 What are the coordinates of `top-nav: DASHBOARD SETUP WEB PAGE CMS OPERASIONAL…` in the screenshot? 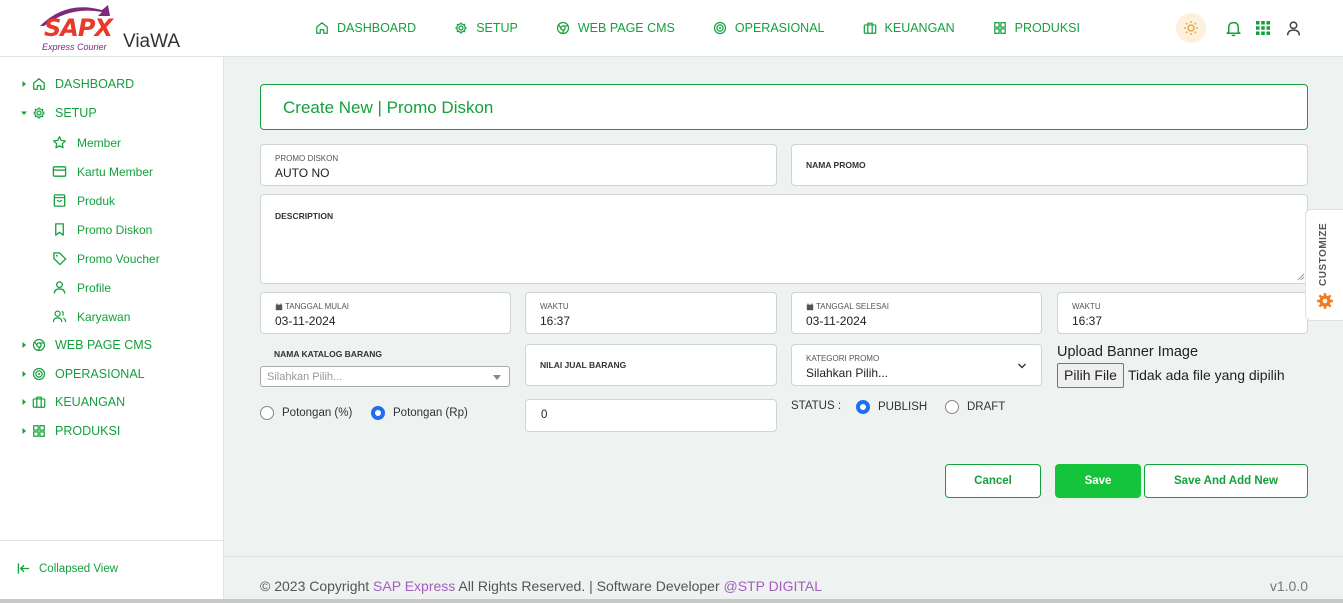 It's located at (716, 28).